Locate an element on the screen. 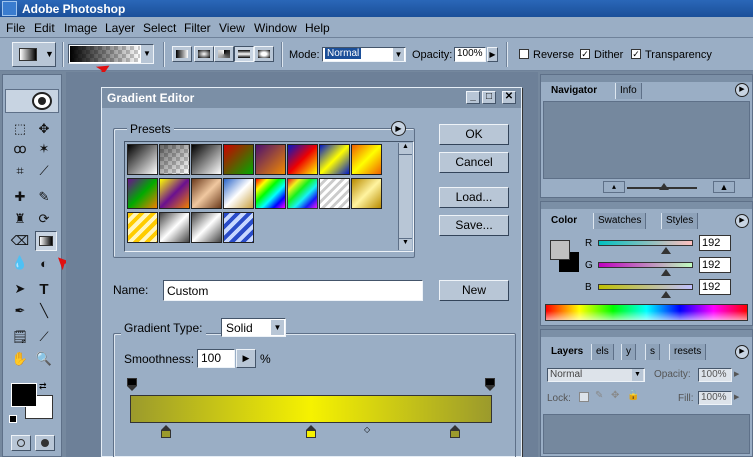 The image size is (753, 457). channel-b-thumb is located at coordinates (666, 294).